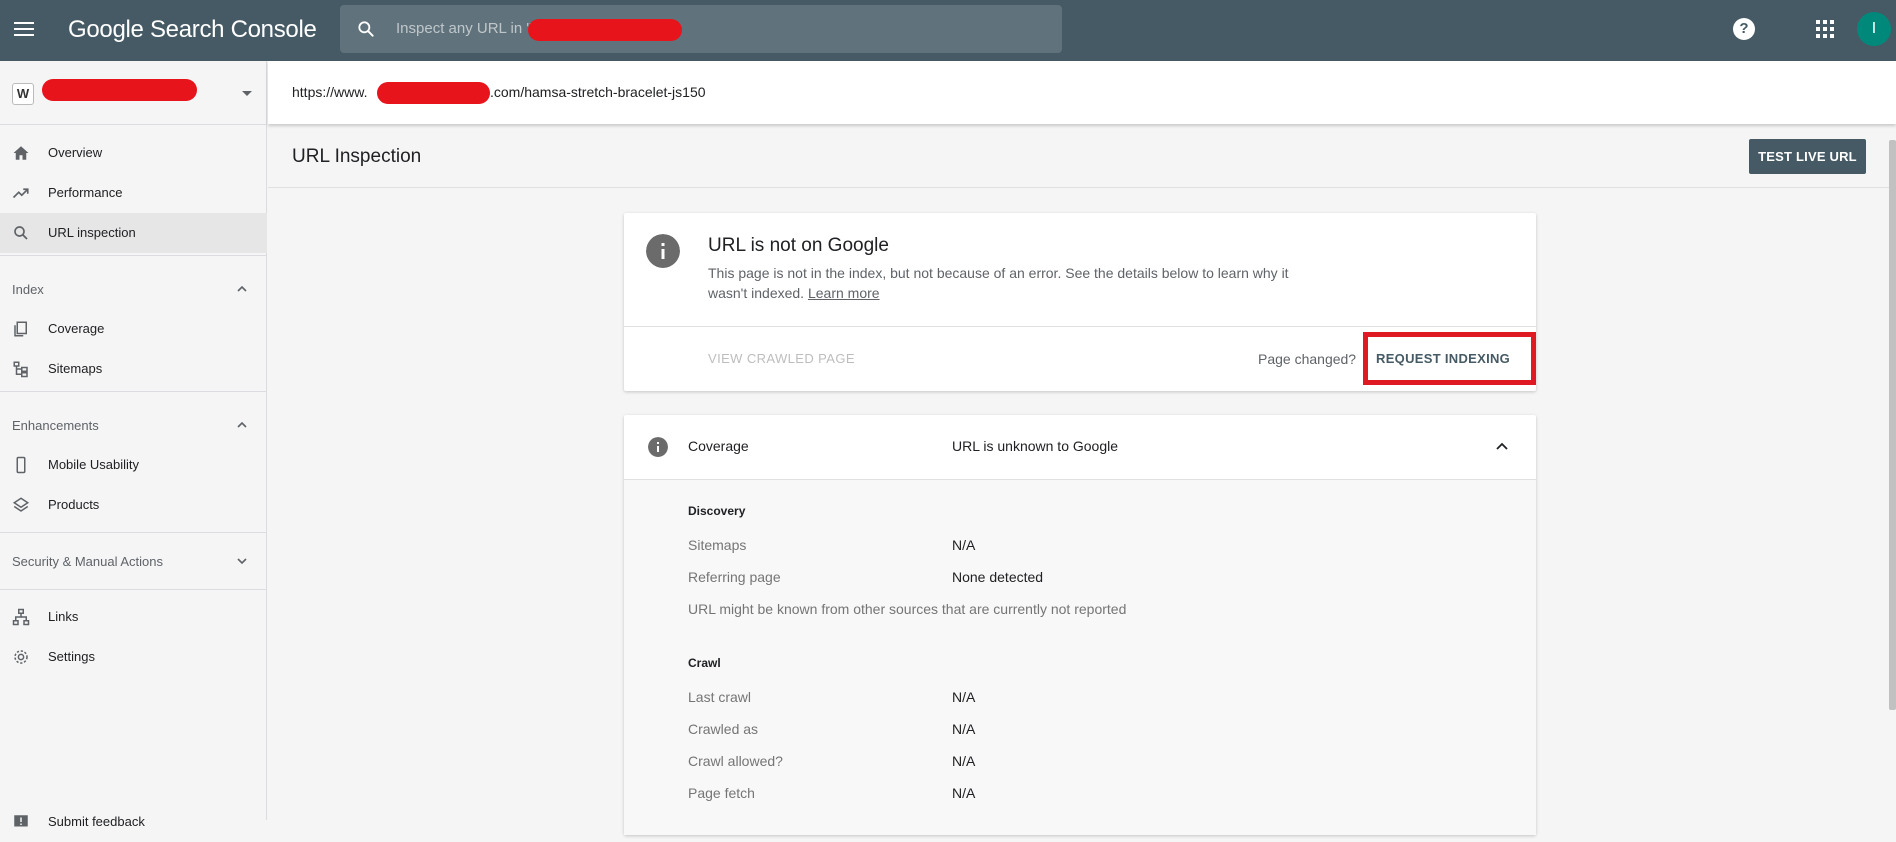  What do you see at coordinates (192, 30) in the screenshot?
I see `app-brand: Google Search Console` at bounding box center [192, 30].